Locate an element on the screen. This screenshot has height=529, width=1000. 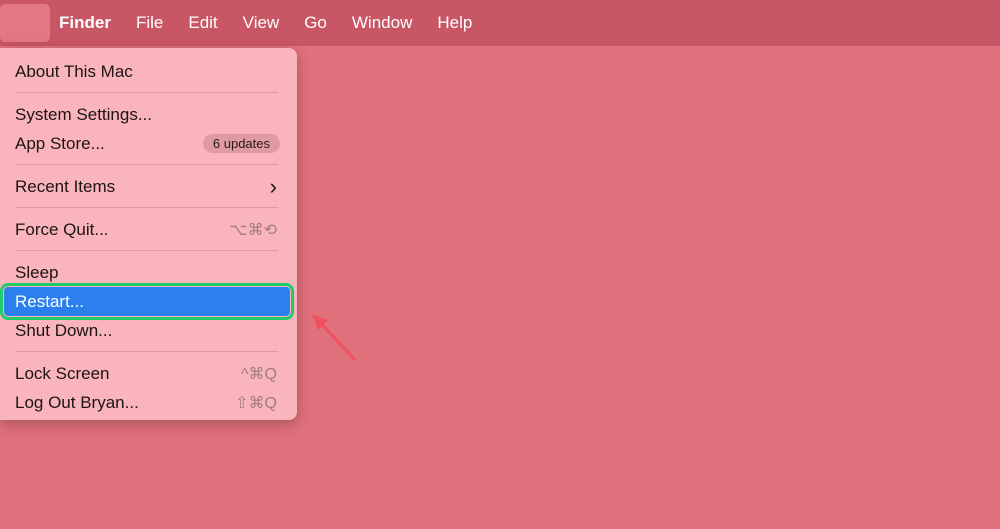
menu-bar: Finder File Edit View Go Window Help is located at coordinates (500, 23).